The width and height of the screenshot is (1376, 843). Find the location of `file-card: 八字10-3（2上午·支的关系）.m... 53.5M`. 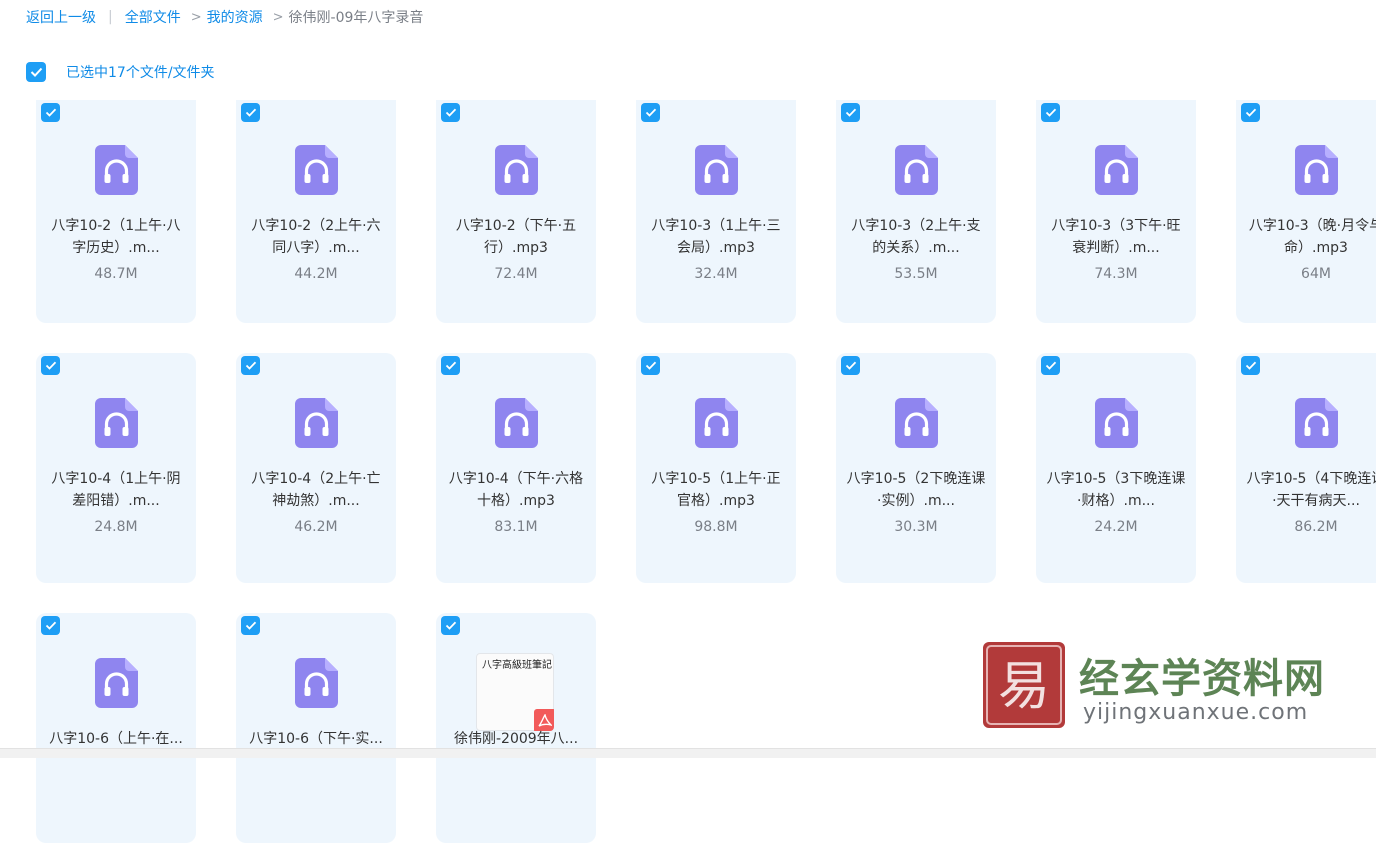

file-card: 八字10-3（2上午·支的关系）.m... 53.5M is located at coordinates (916, 211).